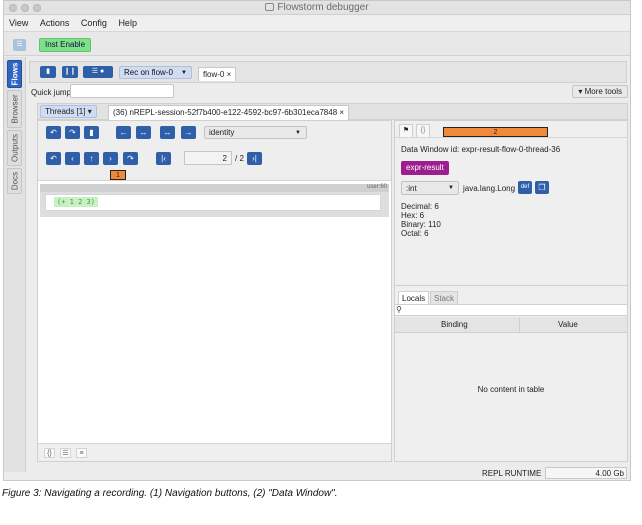  What do you see at coordinates (72, 132) in the screenshot?
I see `redo-nav-button: ↷` at bounding box center [72, 132].